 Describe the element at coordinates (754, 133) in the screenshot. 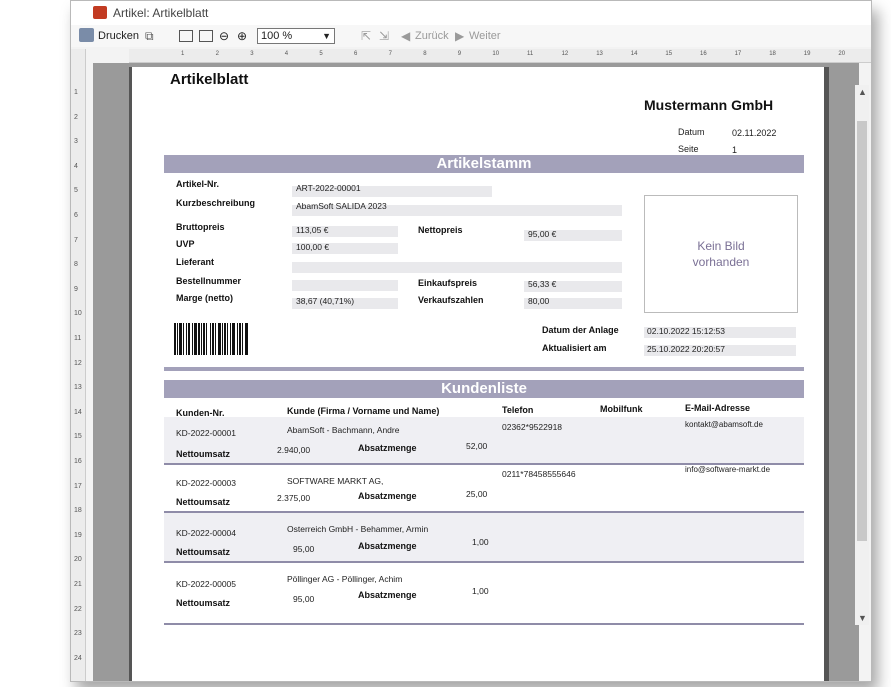

I see `date-value: 02.11.2022` at that location.